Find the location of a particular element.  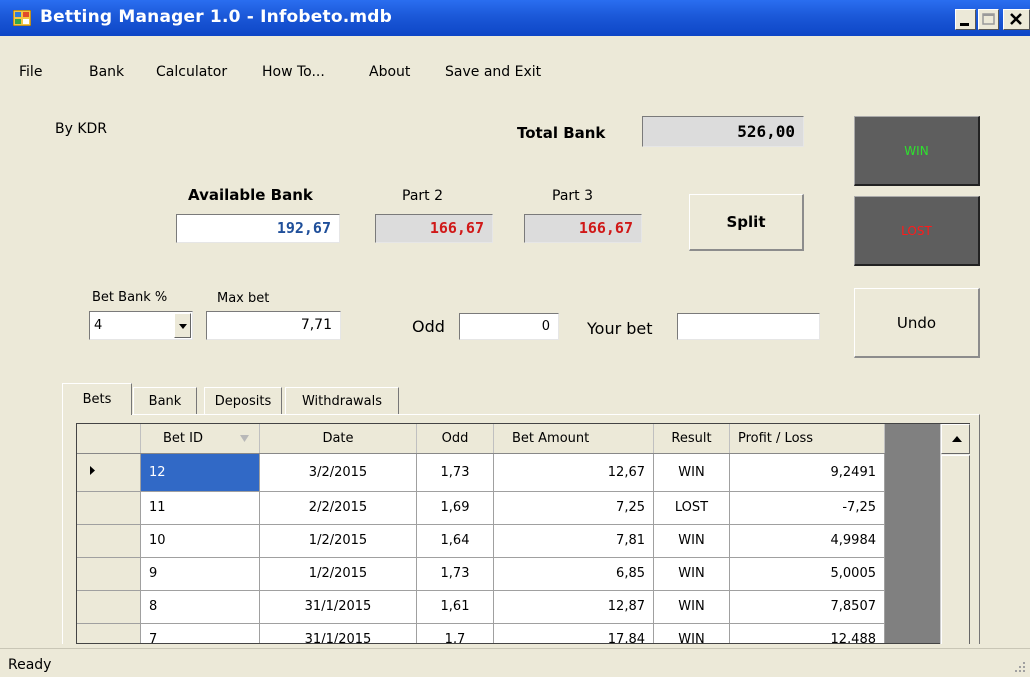

grid-vertical-scrollbar is located at coordinates (955, 534).